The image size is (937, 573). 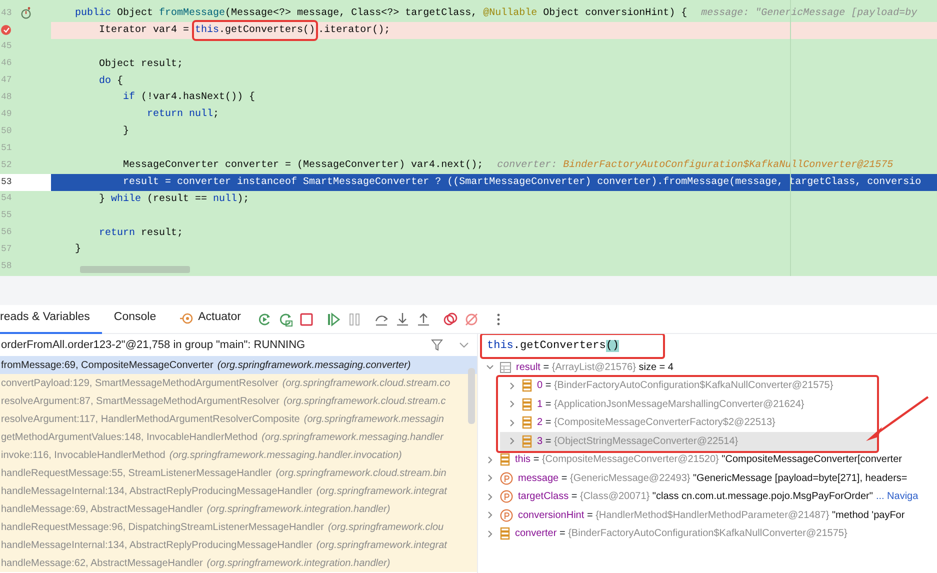 I want to click on variable-entry: message = {GenericMessage@22493} "GenericMessage [payload=byte[271], headers=, so click(x=713, y=479).